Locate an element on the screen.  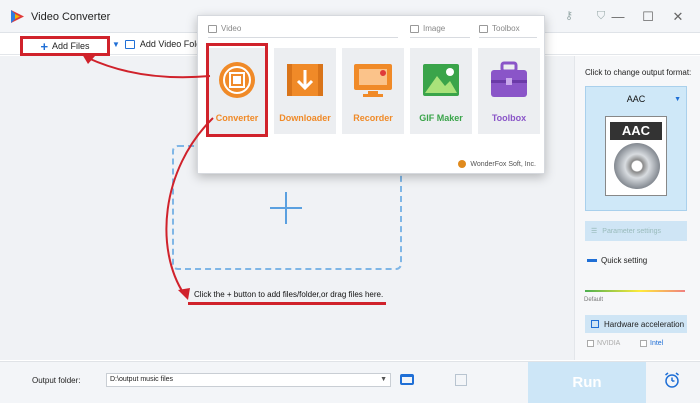
wonderfox-brand-icon is located at coordinates (462, 164).